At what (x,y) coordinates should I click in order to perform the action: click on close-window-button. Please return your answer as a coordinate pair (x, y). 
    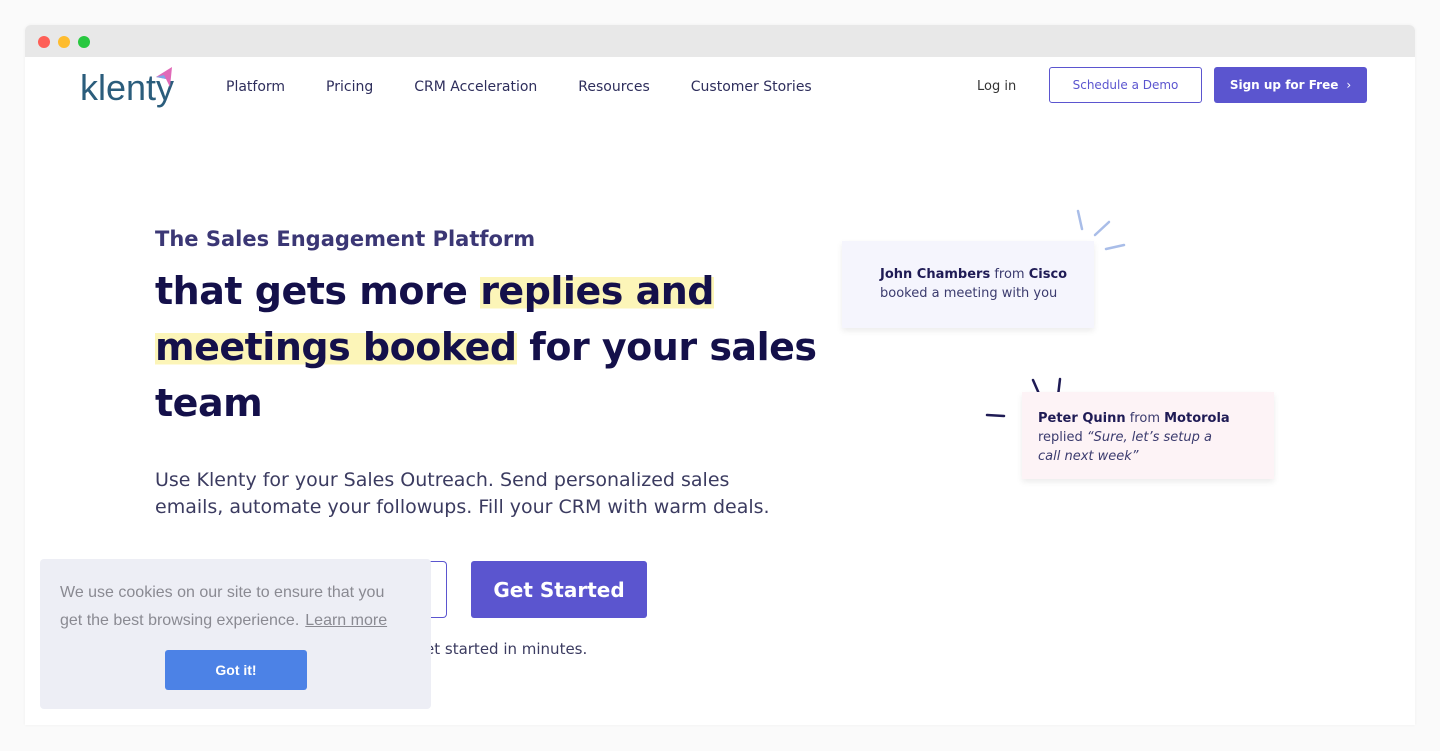
    Looking at the image, I should click on (44, 42).